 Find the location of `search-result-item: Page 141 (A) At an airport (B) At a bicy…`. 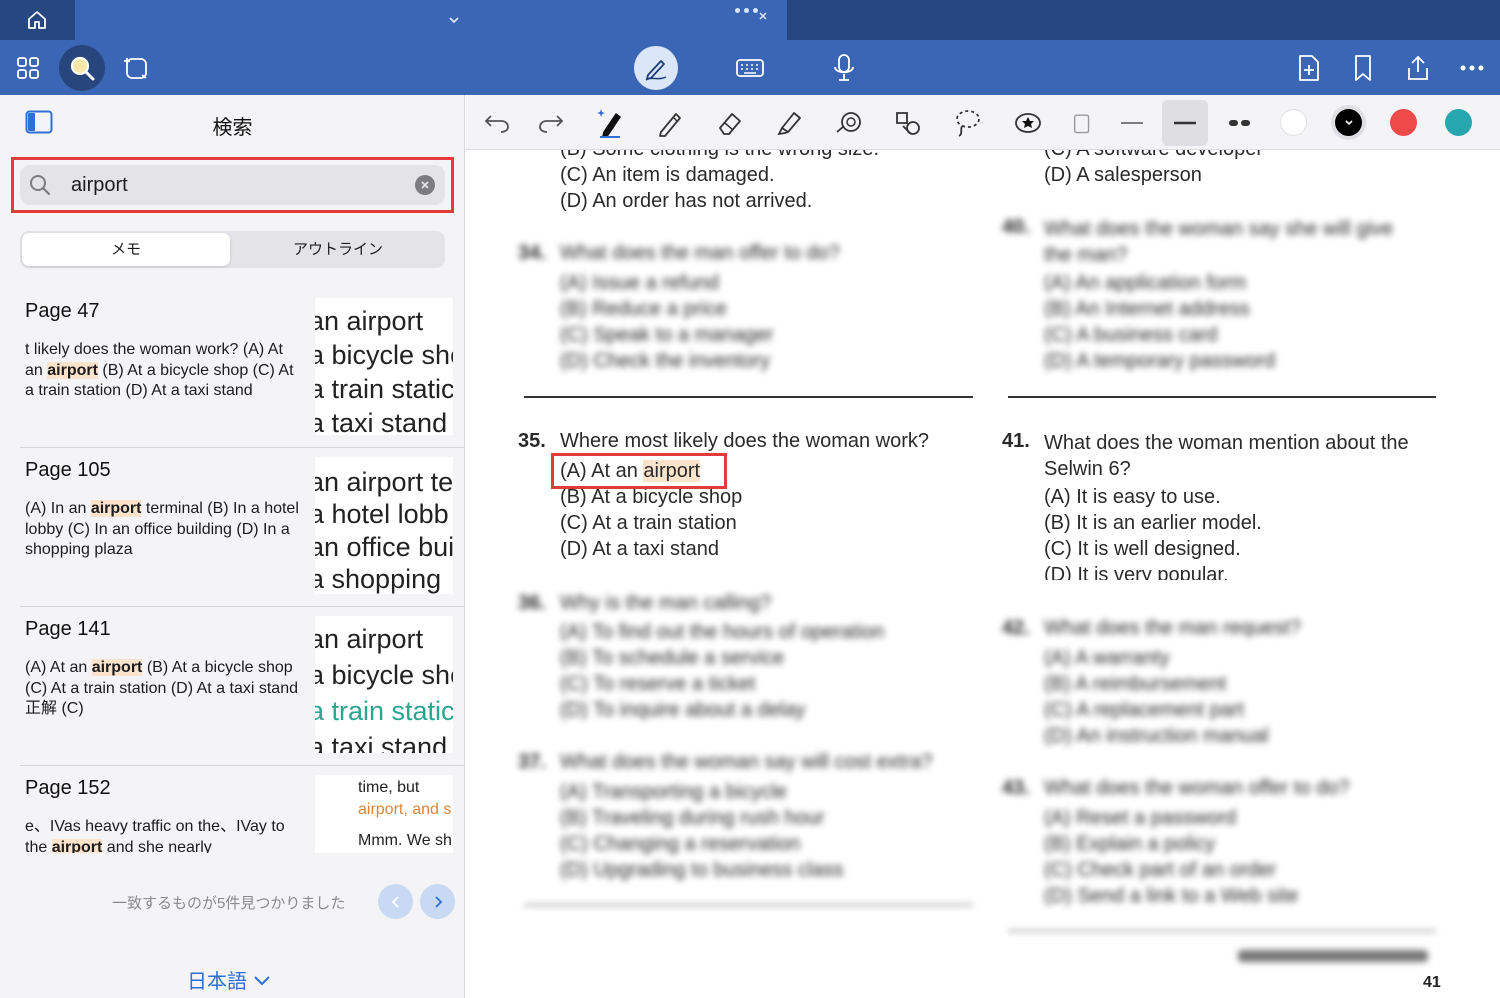

search-result-item: Page 141 (A) At an airport (B) At a bicy… is located at coordinates (232, 685).